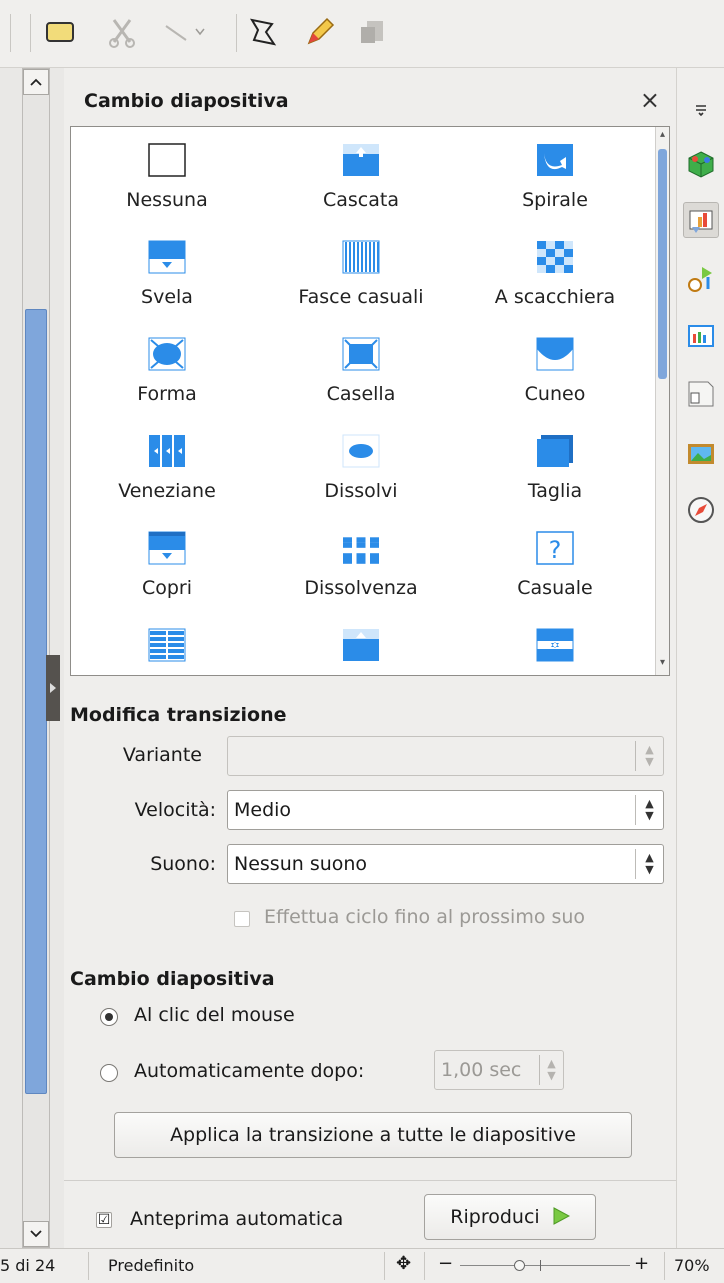  What do you see at coordinates (167, 377) in the screenshot?
I see `transition-item: Forma` at bounding box center [167, 377].